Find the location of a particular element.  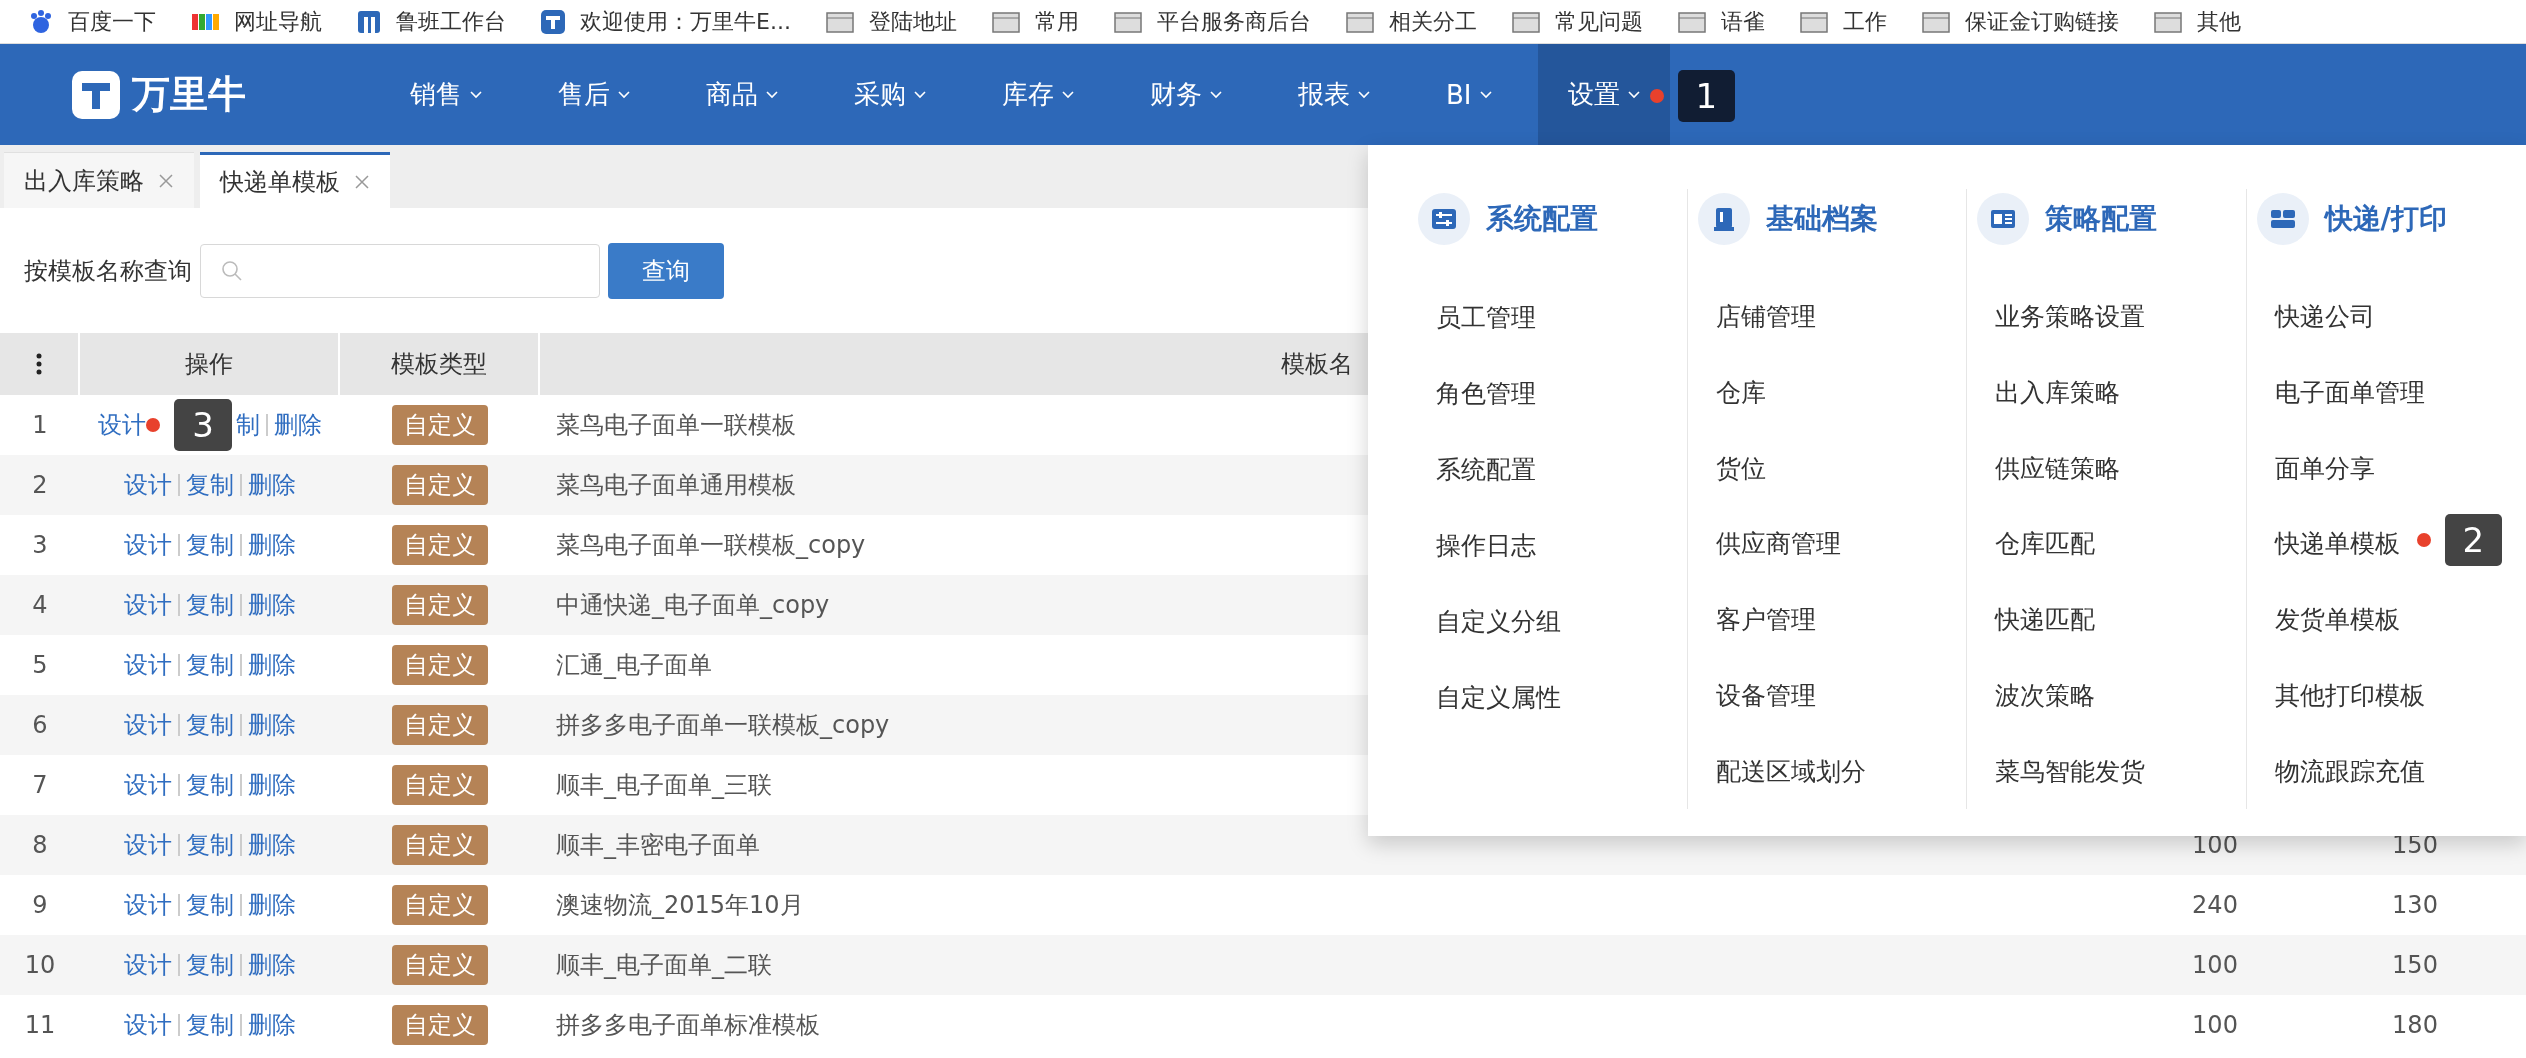

menu-item: 出入库策略 is located at coordinates (2057, 392).